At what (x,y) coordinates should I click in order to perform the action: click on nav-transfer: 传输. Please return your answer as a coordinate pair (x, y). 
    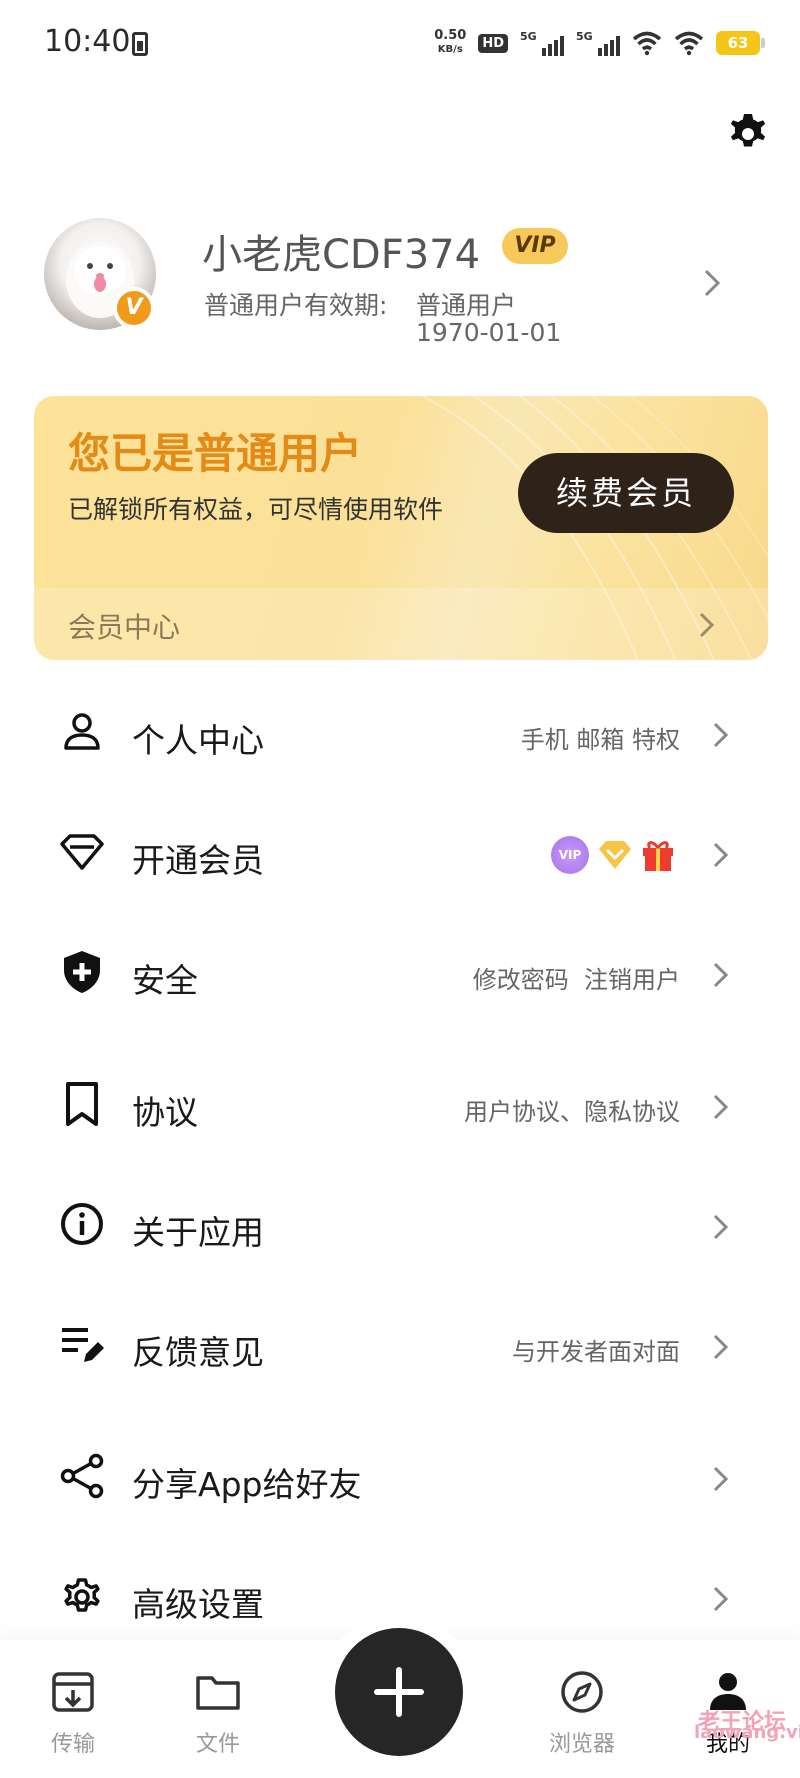
    Looking at the image, I should click on (73, 1718).